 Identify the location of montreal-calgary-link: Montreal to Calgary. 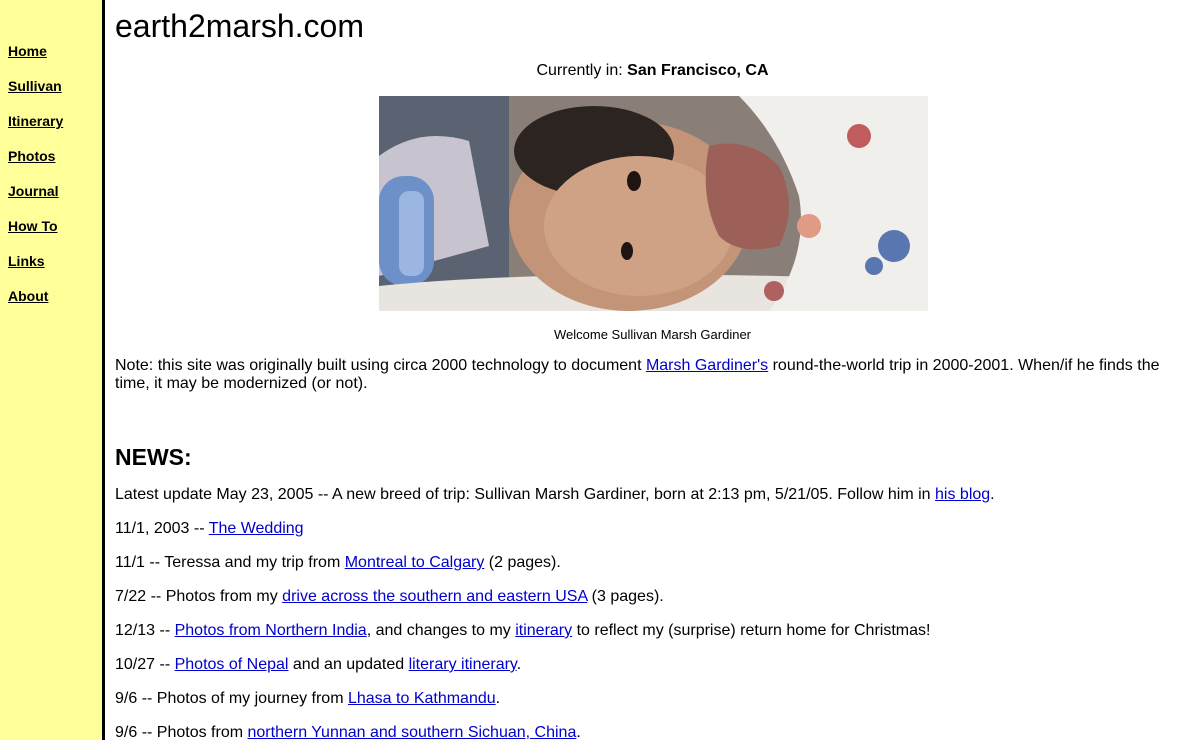
(415, 562).